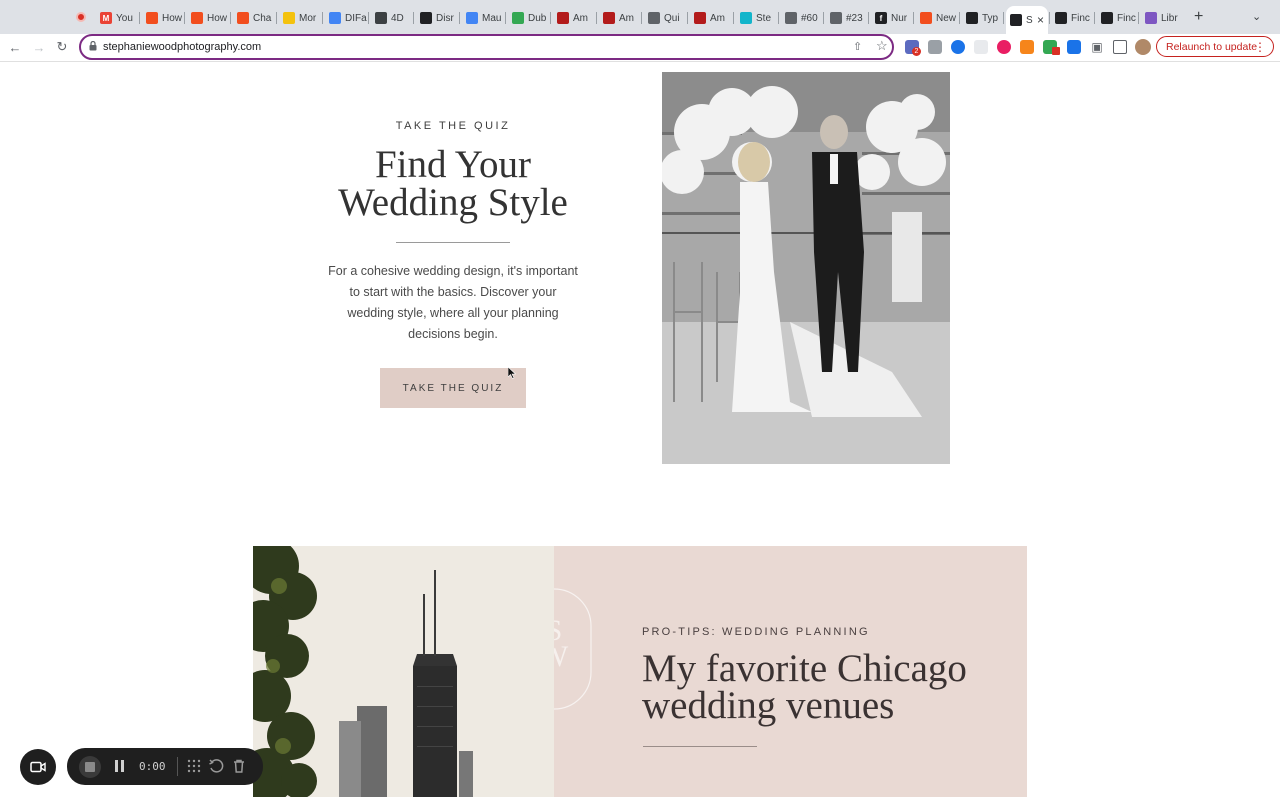  What do you see at coordinates (182, 47) in the screenshot?
I see `url-text: stephaniewoodphotography.com` at bounding box center [182, 47].